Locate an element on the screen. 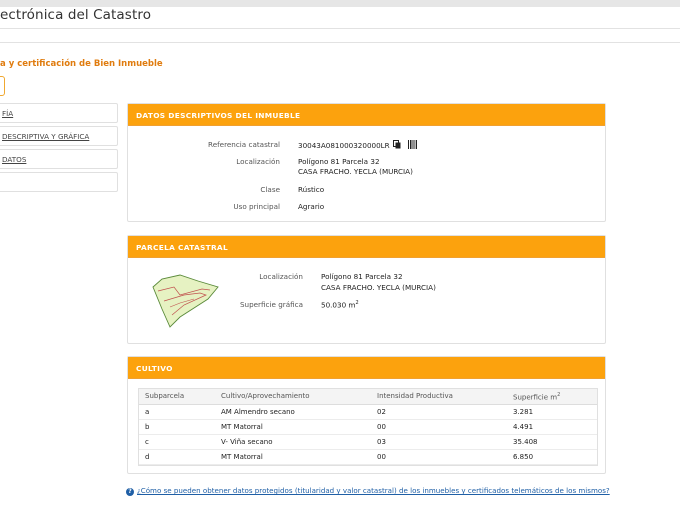 The height and width of the screenshot is (510, 680). parcel-loc-line2: CASA FRACHO. YECLA (MURCIA) is located at coordinates (378, 287).